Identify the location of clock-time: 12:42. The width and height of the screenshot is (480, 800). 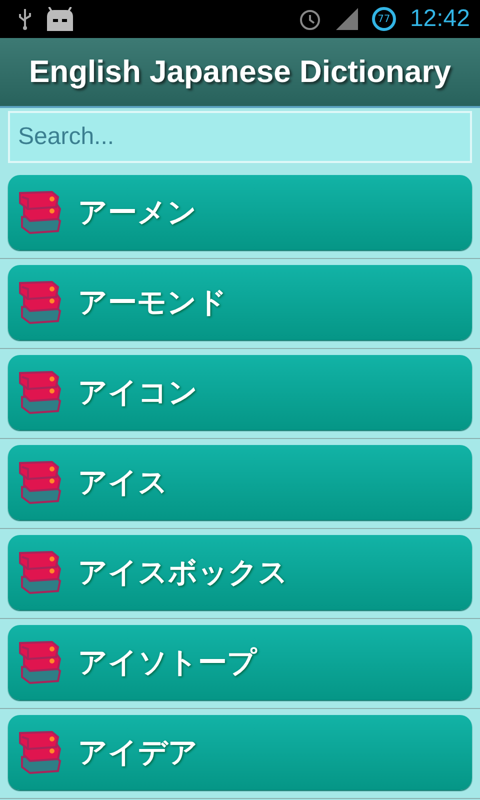
(440, 19).